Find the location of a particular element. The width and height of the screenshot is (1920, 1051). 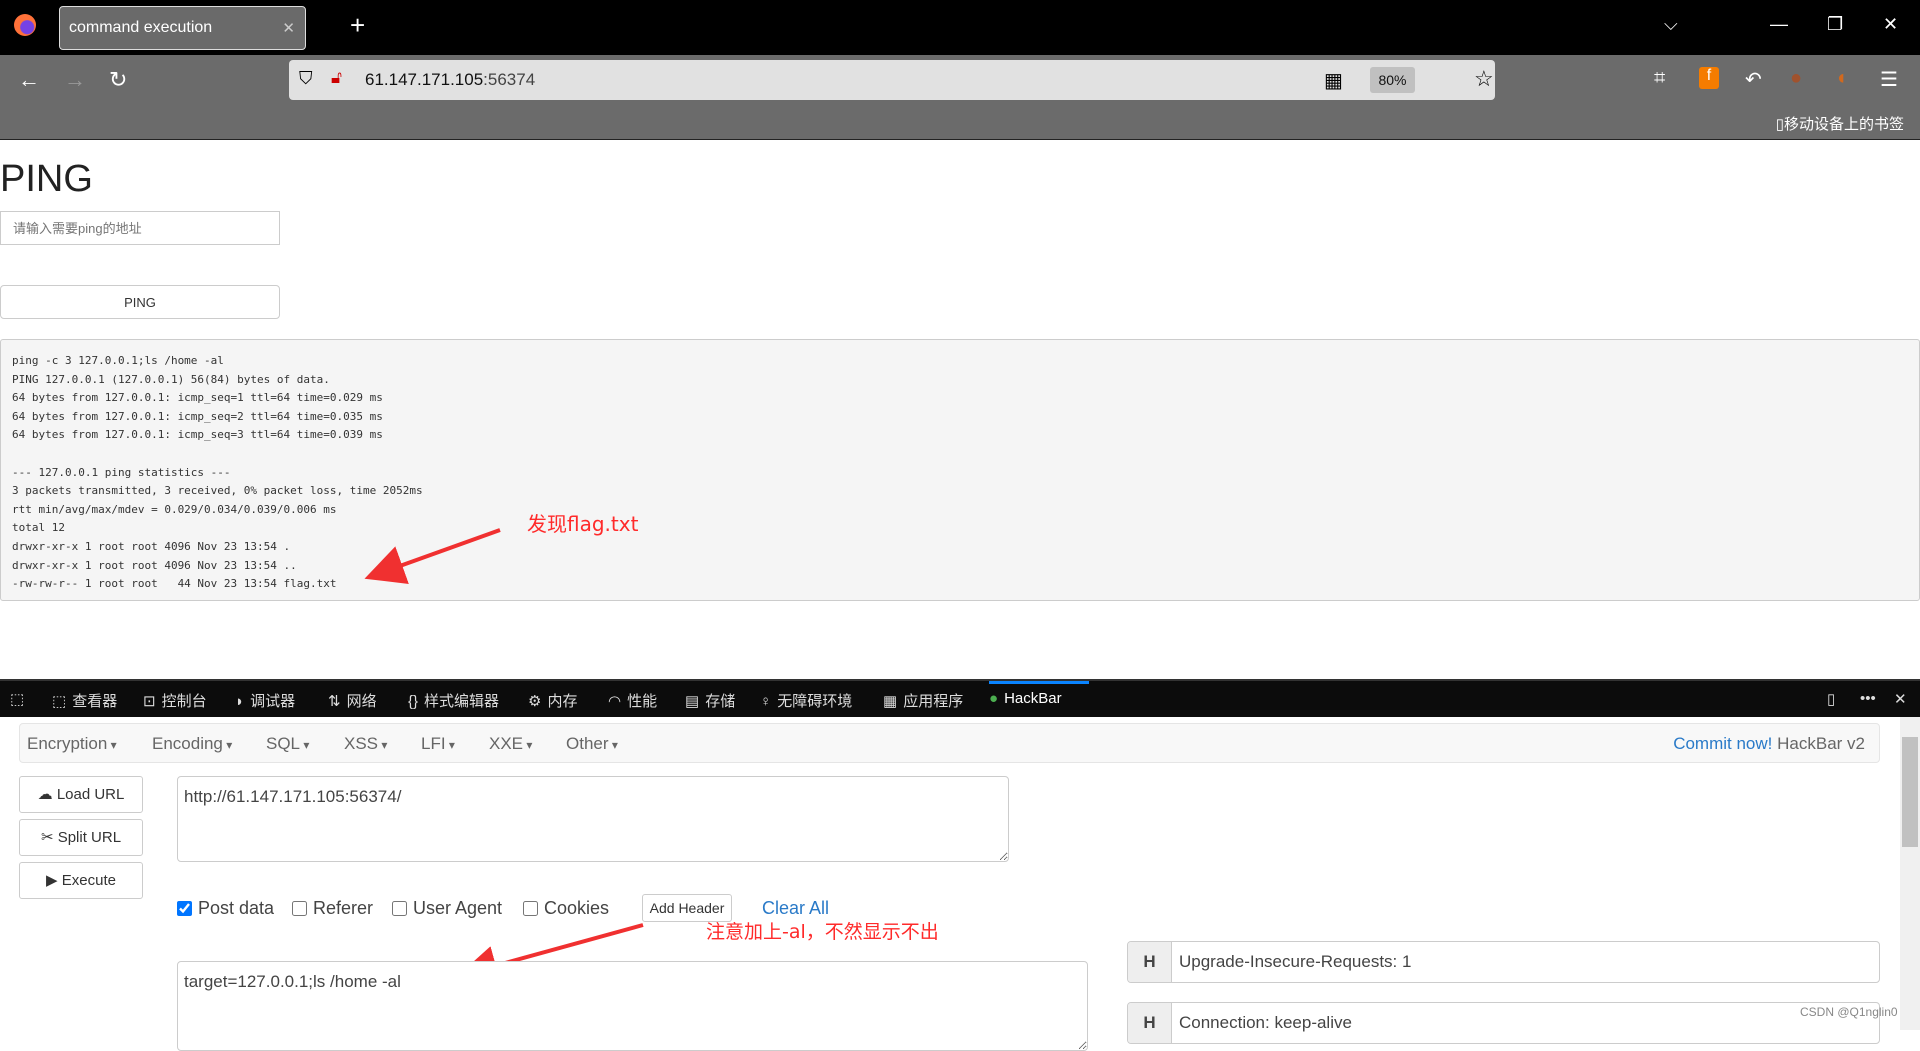

close-tab-icon: ✕ is located at coordinates (288, 28).